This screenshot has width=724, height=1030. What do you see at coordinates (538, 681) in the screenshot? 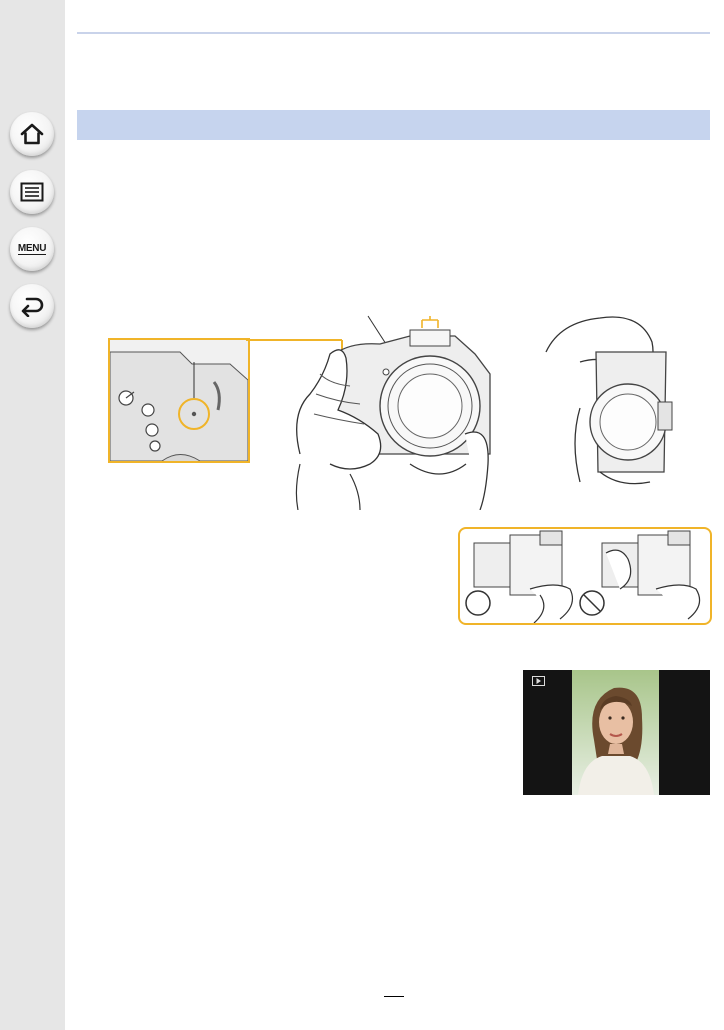
I see `playback-icon` at bounding box center [538, 681].